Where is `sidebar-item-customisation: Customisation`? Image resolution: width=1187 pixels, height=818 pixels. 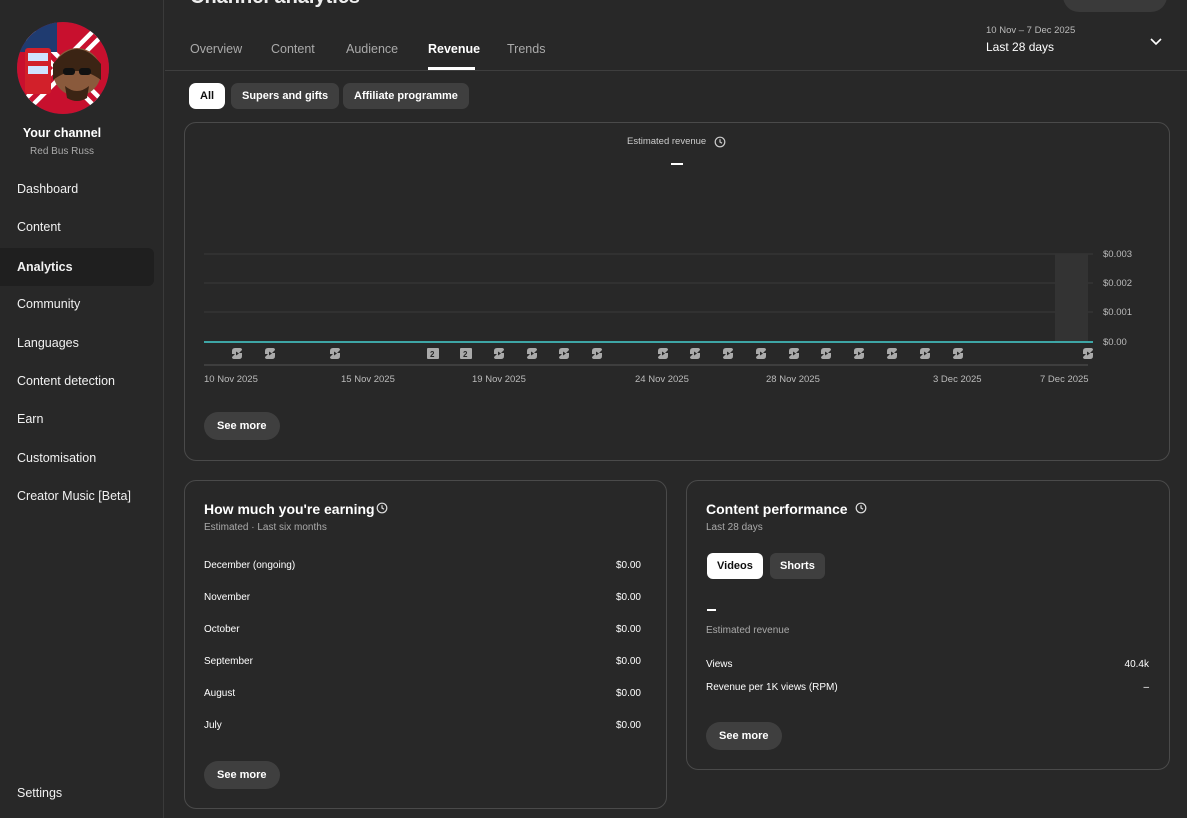
sidebar-item-customisation: Customisation is located at coordinates (77, 458).